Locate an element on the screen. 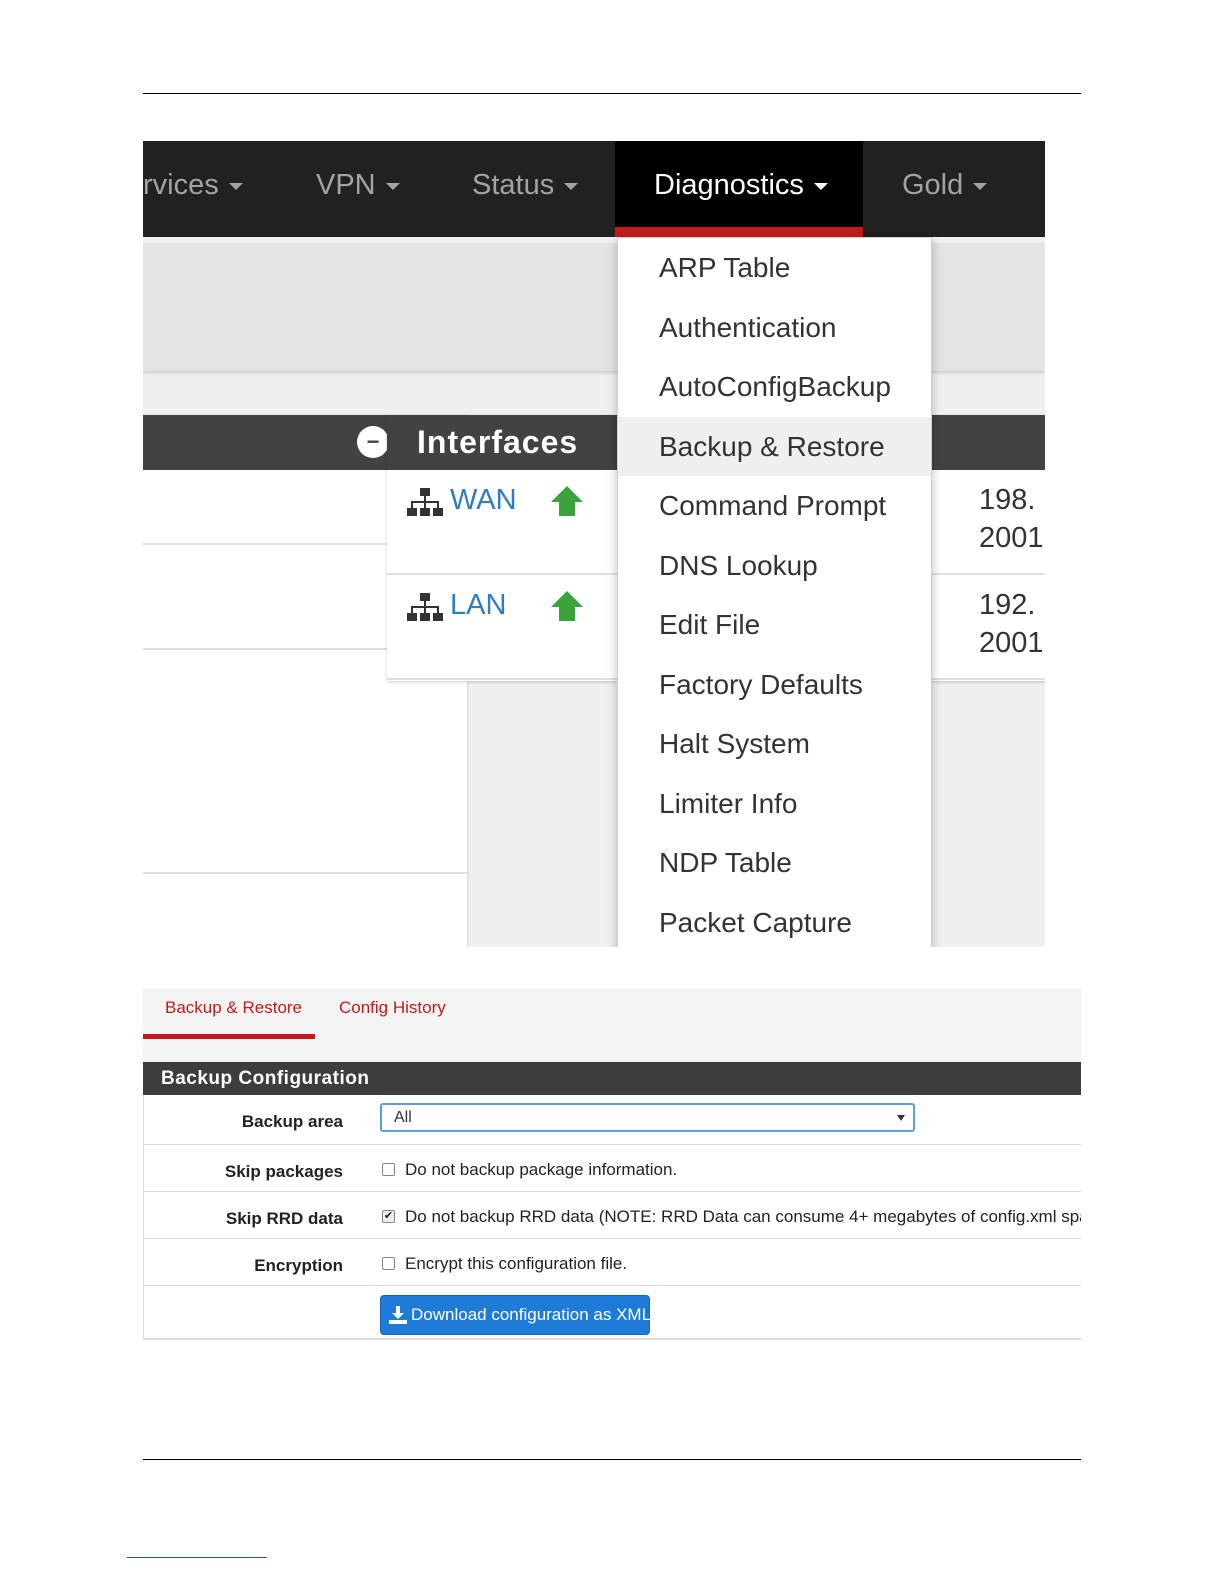 The width and height of the screenshot is (1225, 1585). footnote-link-underline is located at coordinates (197, 1557).